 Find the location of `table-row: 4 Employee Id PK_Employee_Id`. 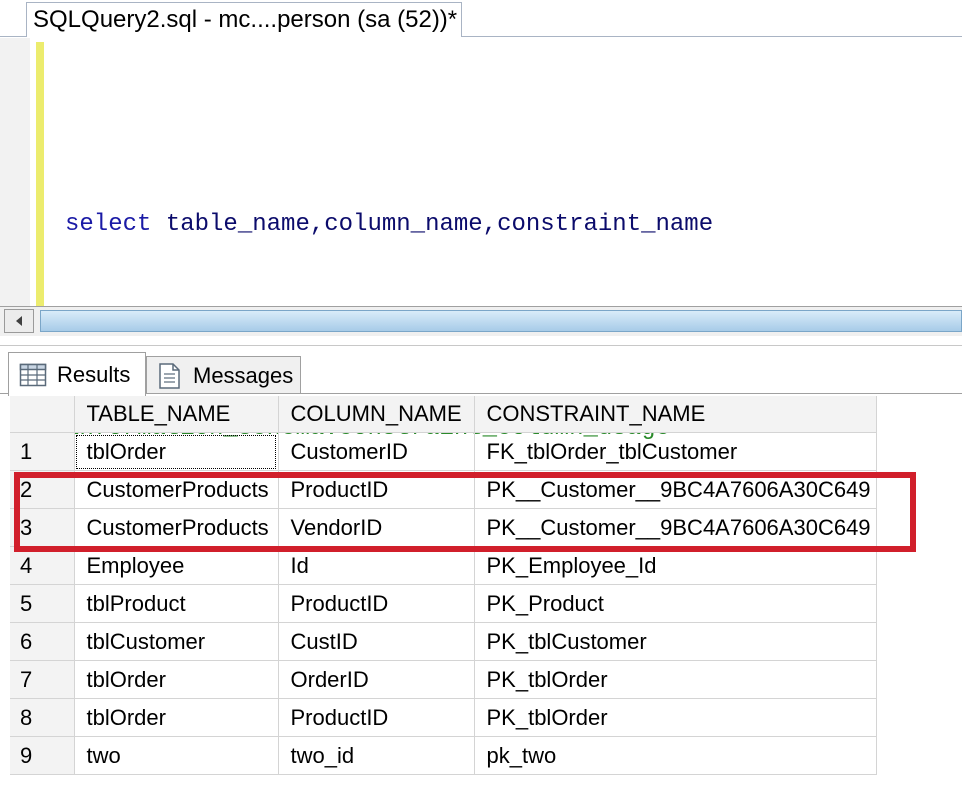

table-row: 4 Employee Id PK_Employee_Id is located at coordinates (443, 565).